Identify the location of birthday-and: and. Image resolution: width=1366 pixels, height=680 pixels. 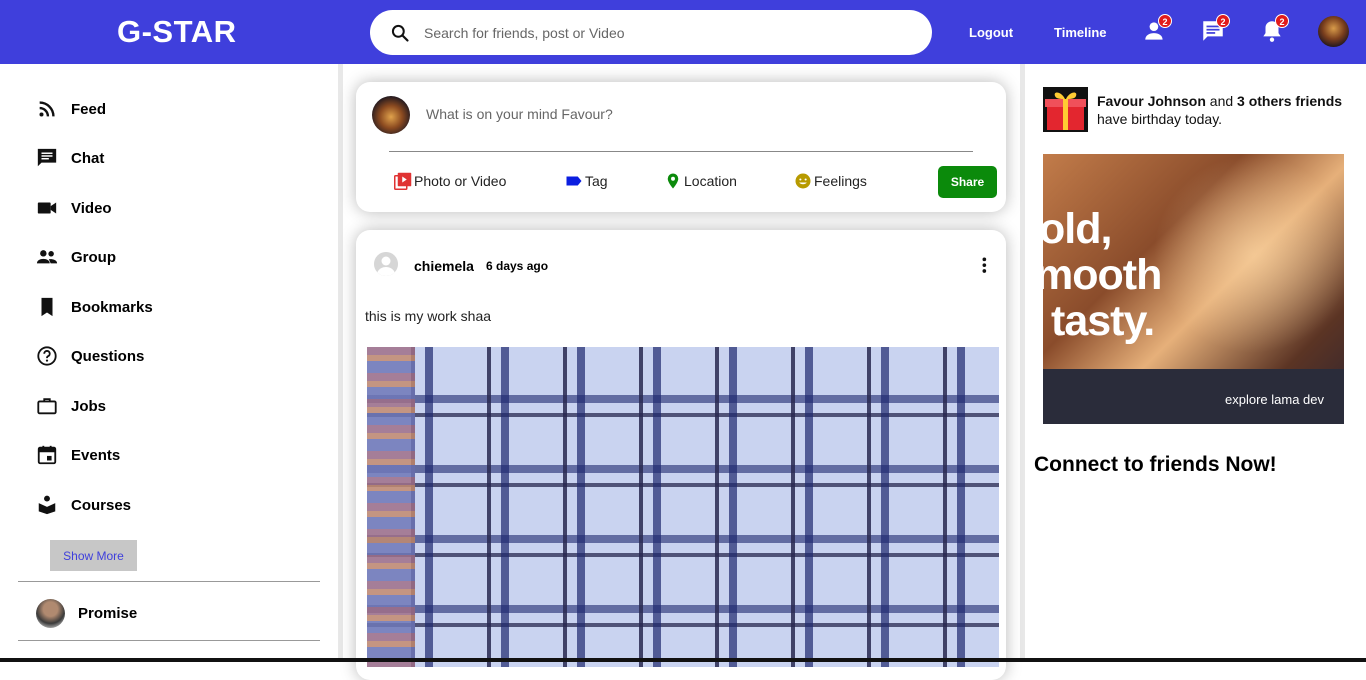
(1221, 101).